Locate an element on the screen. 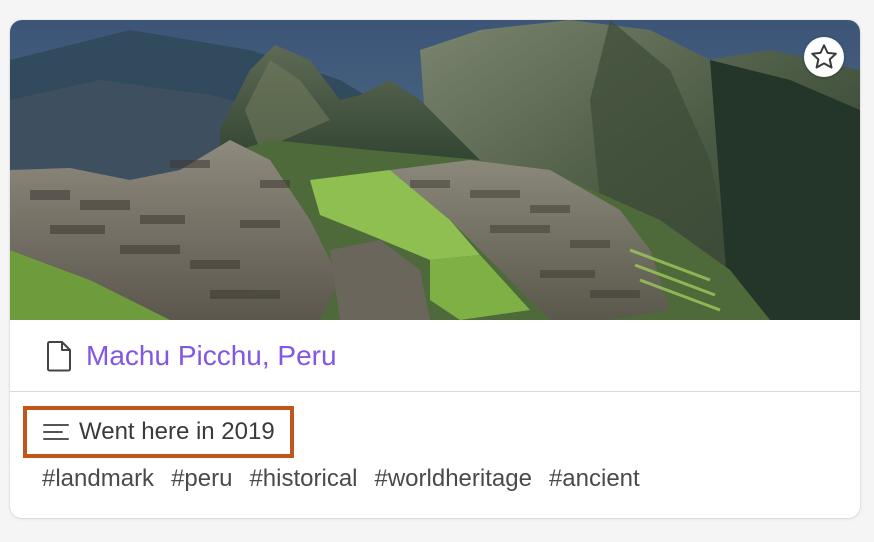  card-title-row: Machu Picchu, Peru is located at coordinates (435, 356).